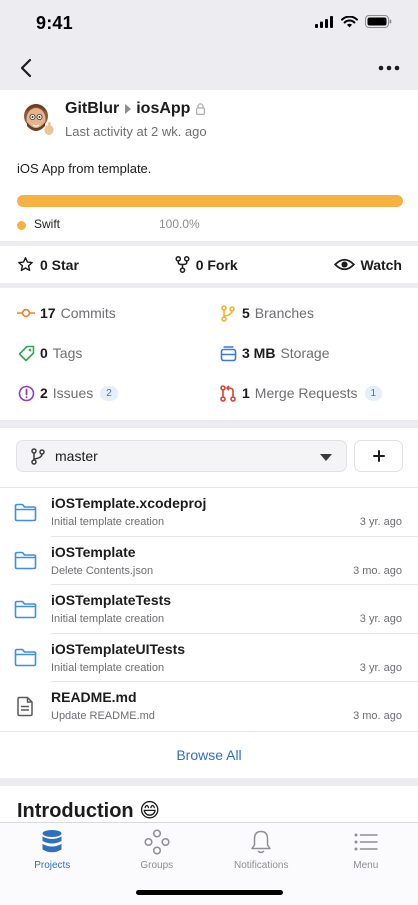 This screenshot has width=418, height=905. I want to click on language-bar-fill, so click(210, 201).